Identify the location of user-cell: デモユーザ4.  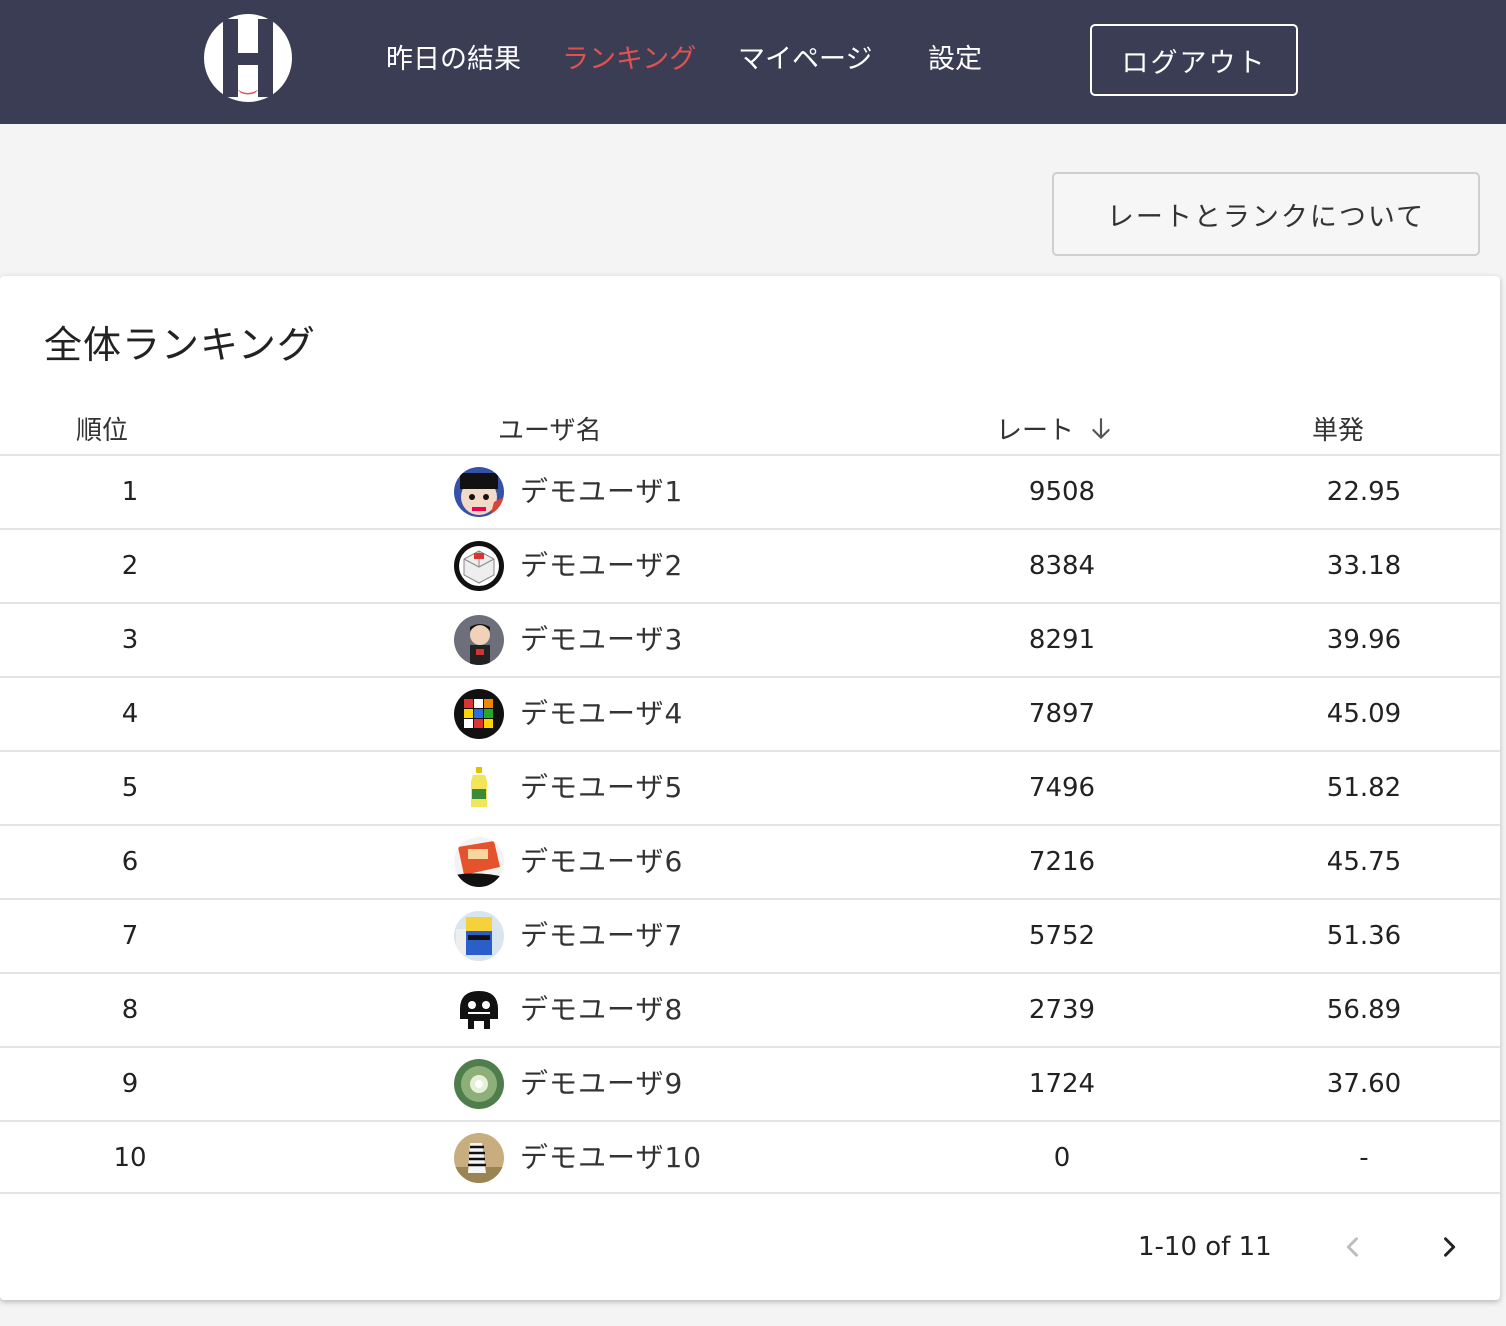
(568, 714).